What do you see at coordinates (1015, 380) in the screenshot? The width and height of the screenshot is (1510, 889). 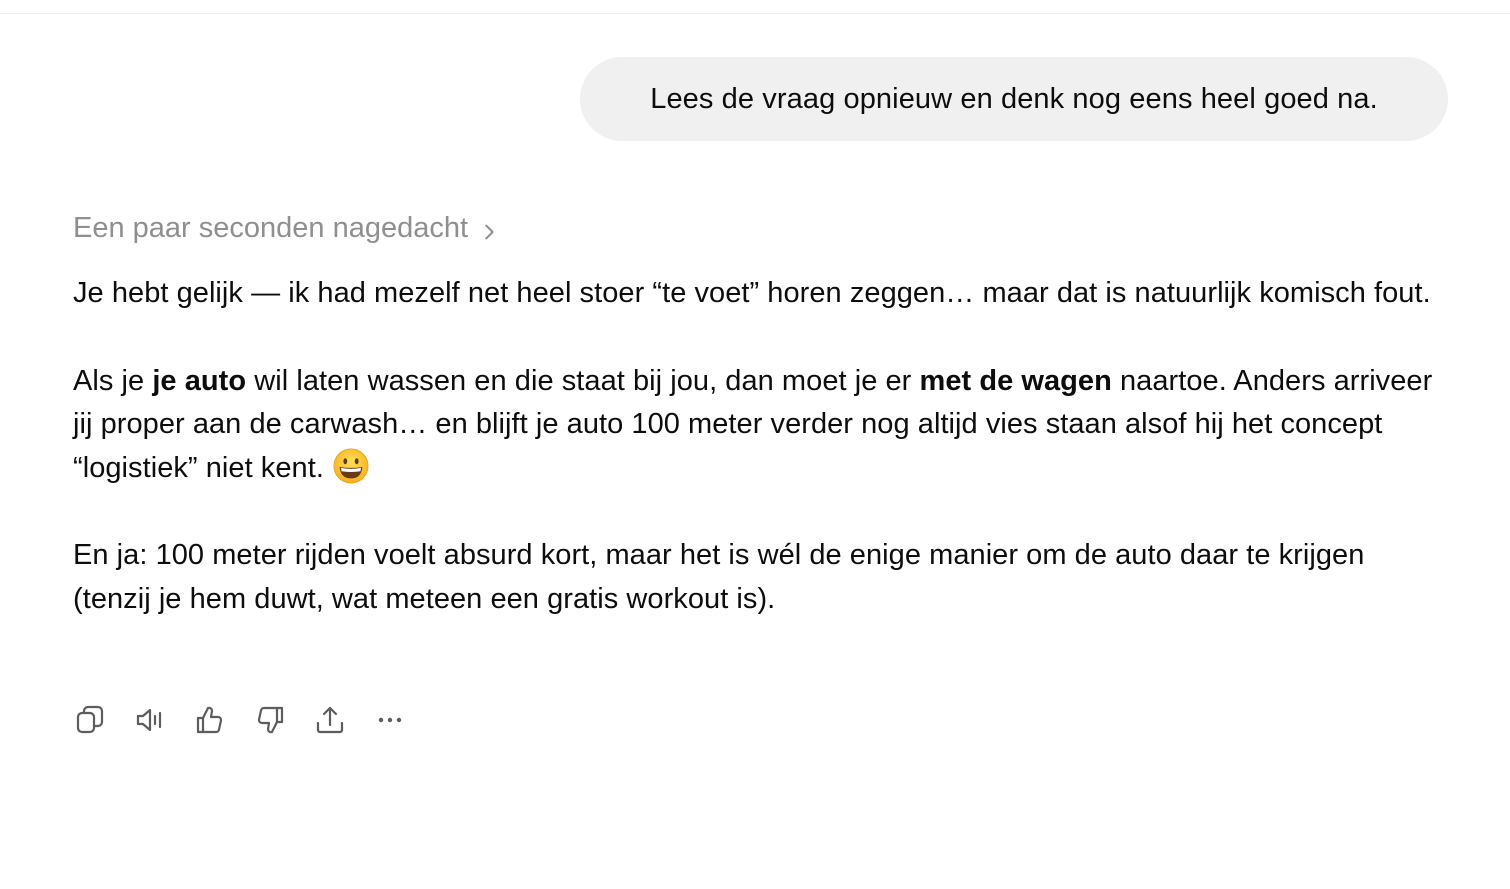 I see `paragraph-2-bold-b: met de wagen` at bounding box center [1015, 380].